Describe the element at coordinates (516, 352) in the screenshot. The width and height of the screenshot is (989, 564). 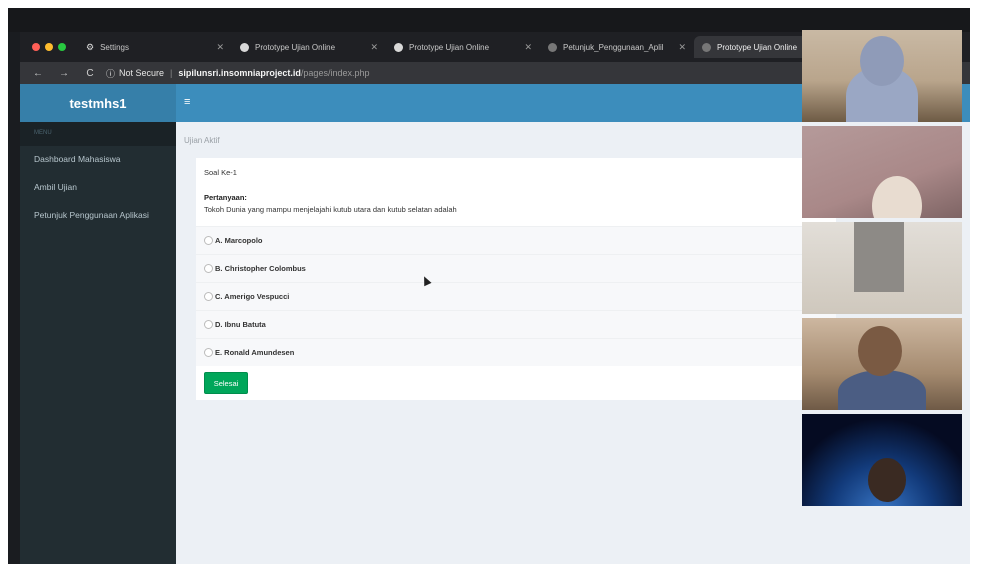
I see `option-e: E. Ronald Amundesen` at that location.